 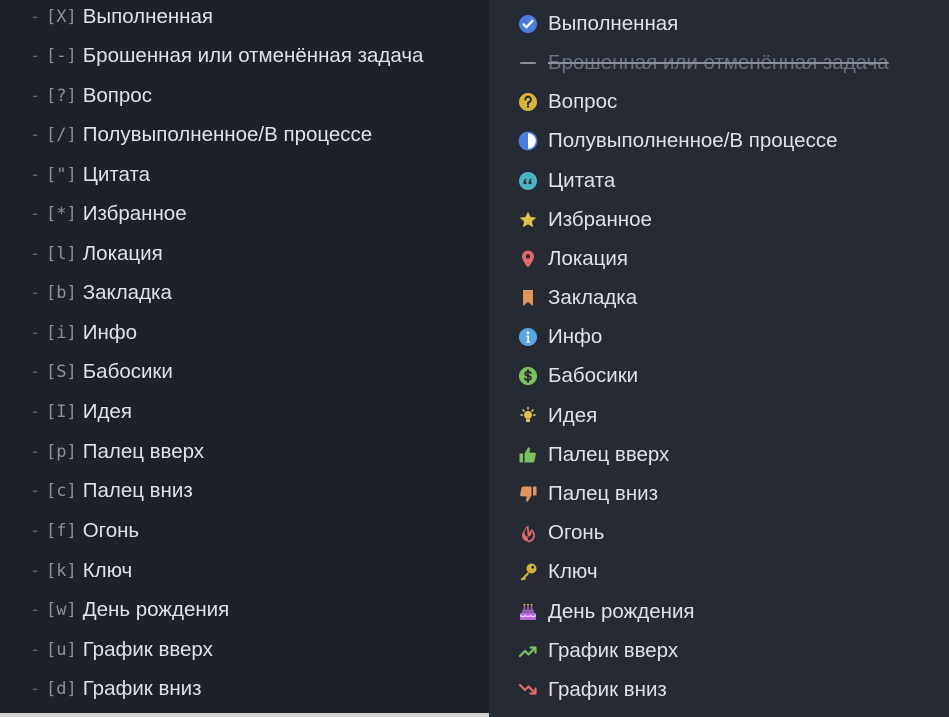 I want to click on source-line: - [X] Выполненная, so click(x=121, y=17).